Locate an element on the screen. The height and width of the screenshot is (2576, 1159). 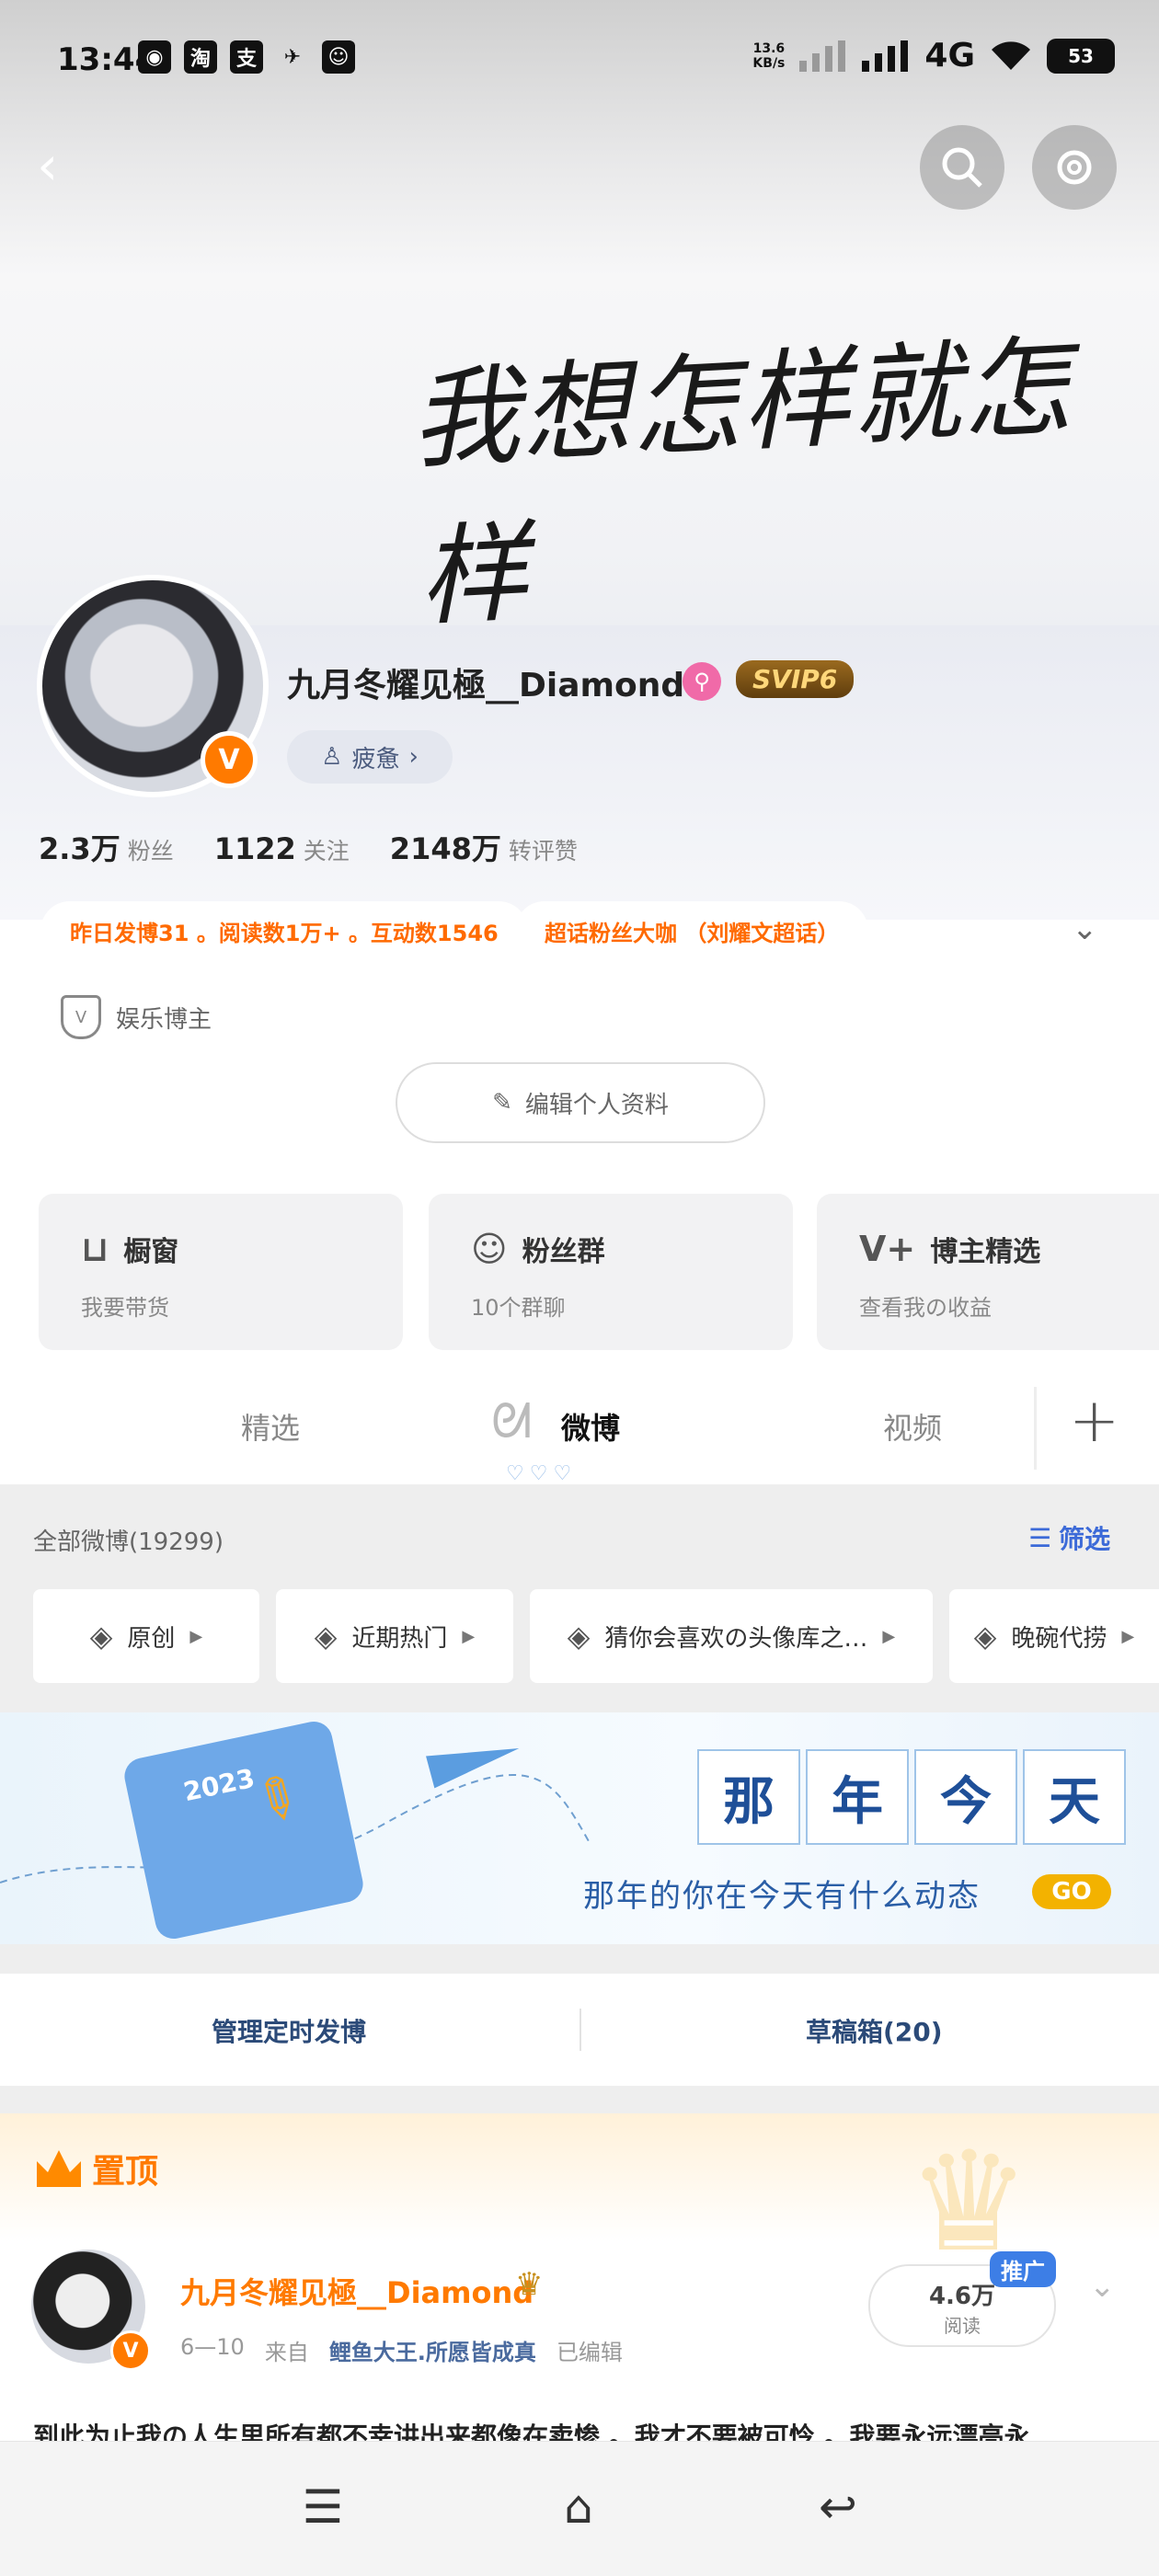
post-edited: 已编辑 is located at coordinates (589, 2353).